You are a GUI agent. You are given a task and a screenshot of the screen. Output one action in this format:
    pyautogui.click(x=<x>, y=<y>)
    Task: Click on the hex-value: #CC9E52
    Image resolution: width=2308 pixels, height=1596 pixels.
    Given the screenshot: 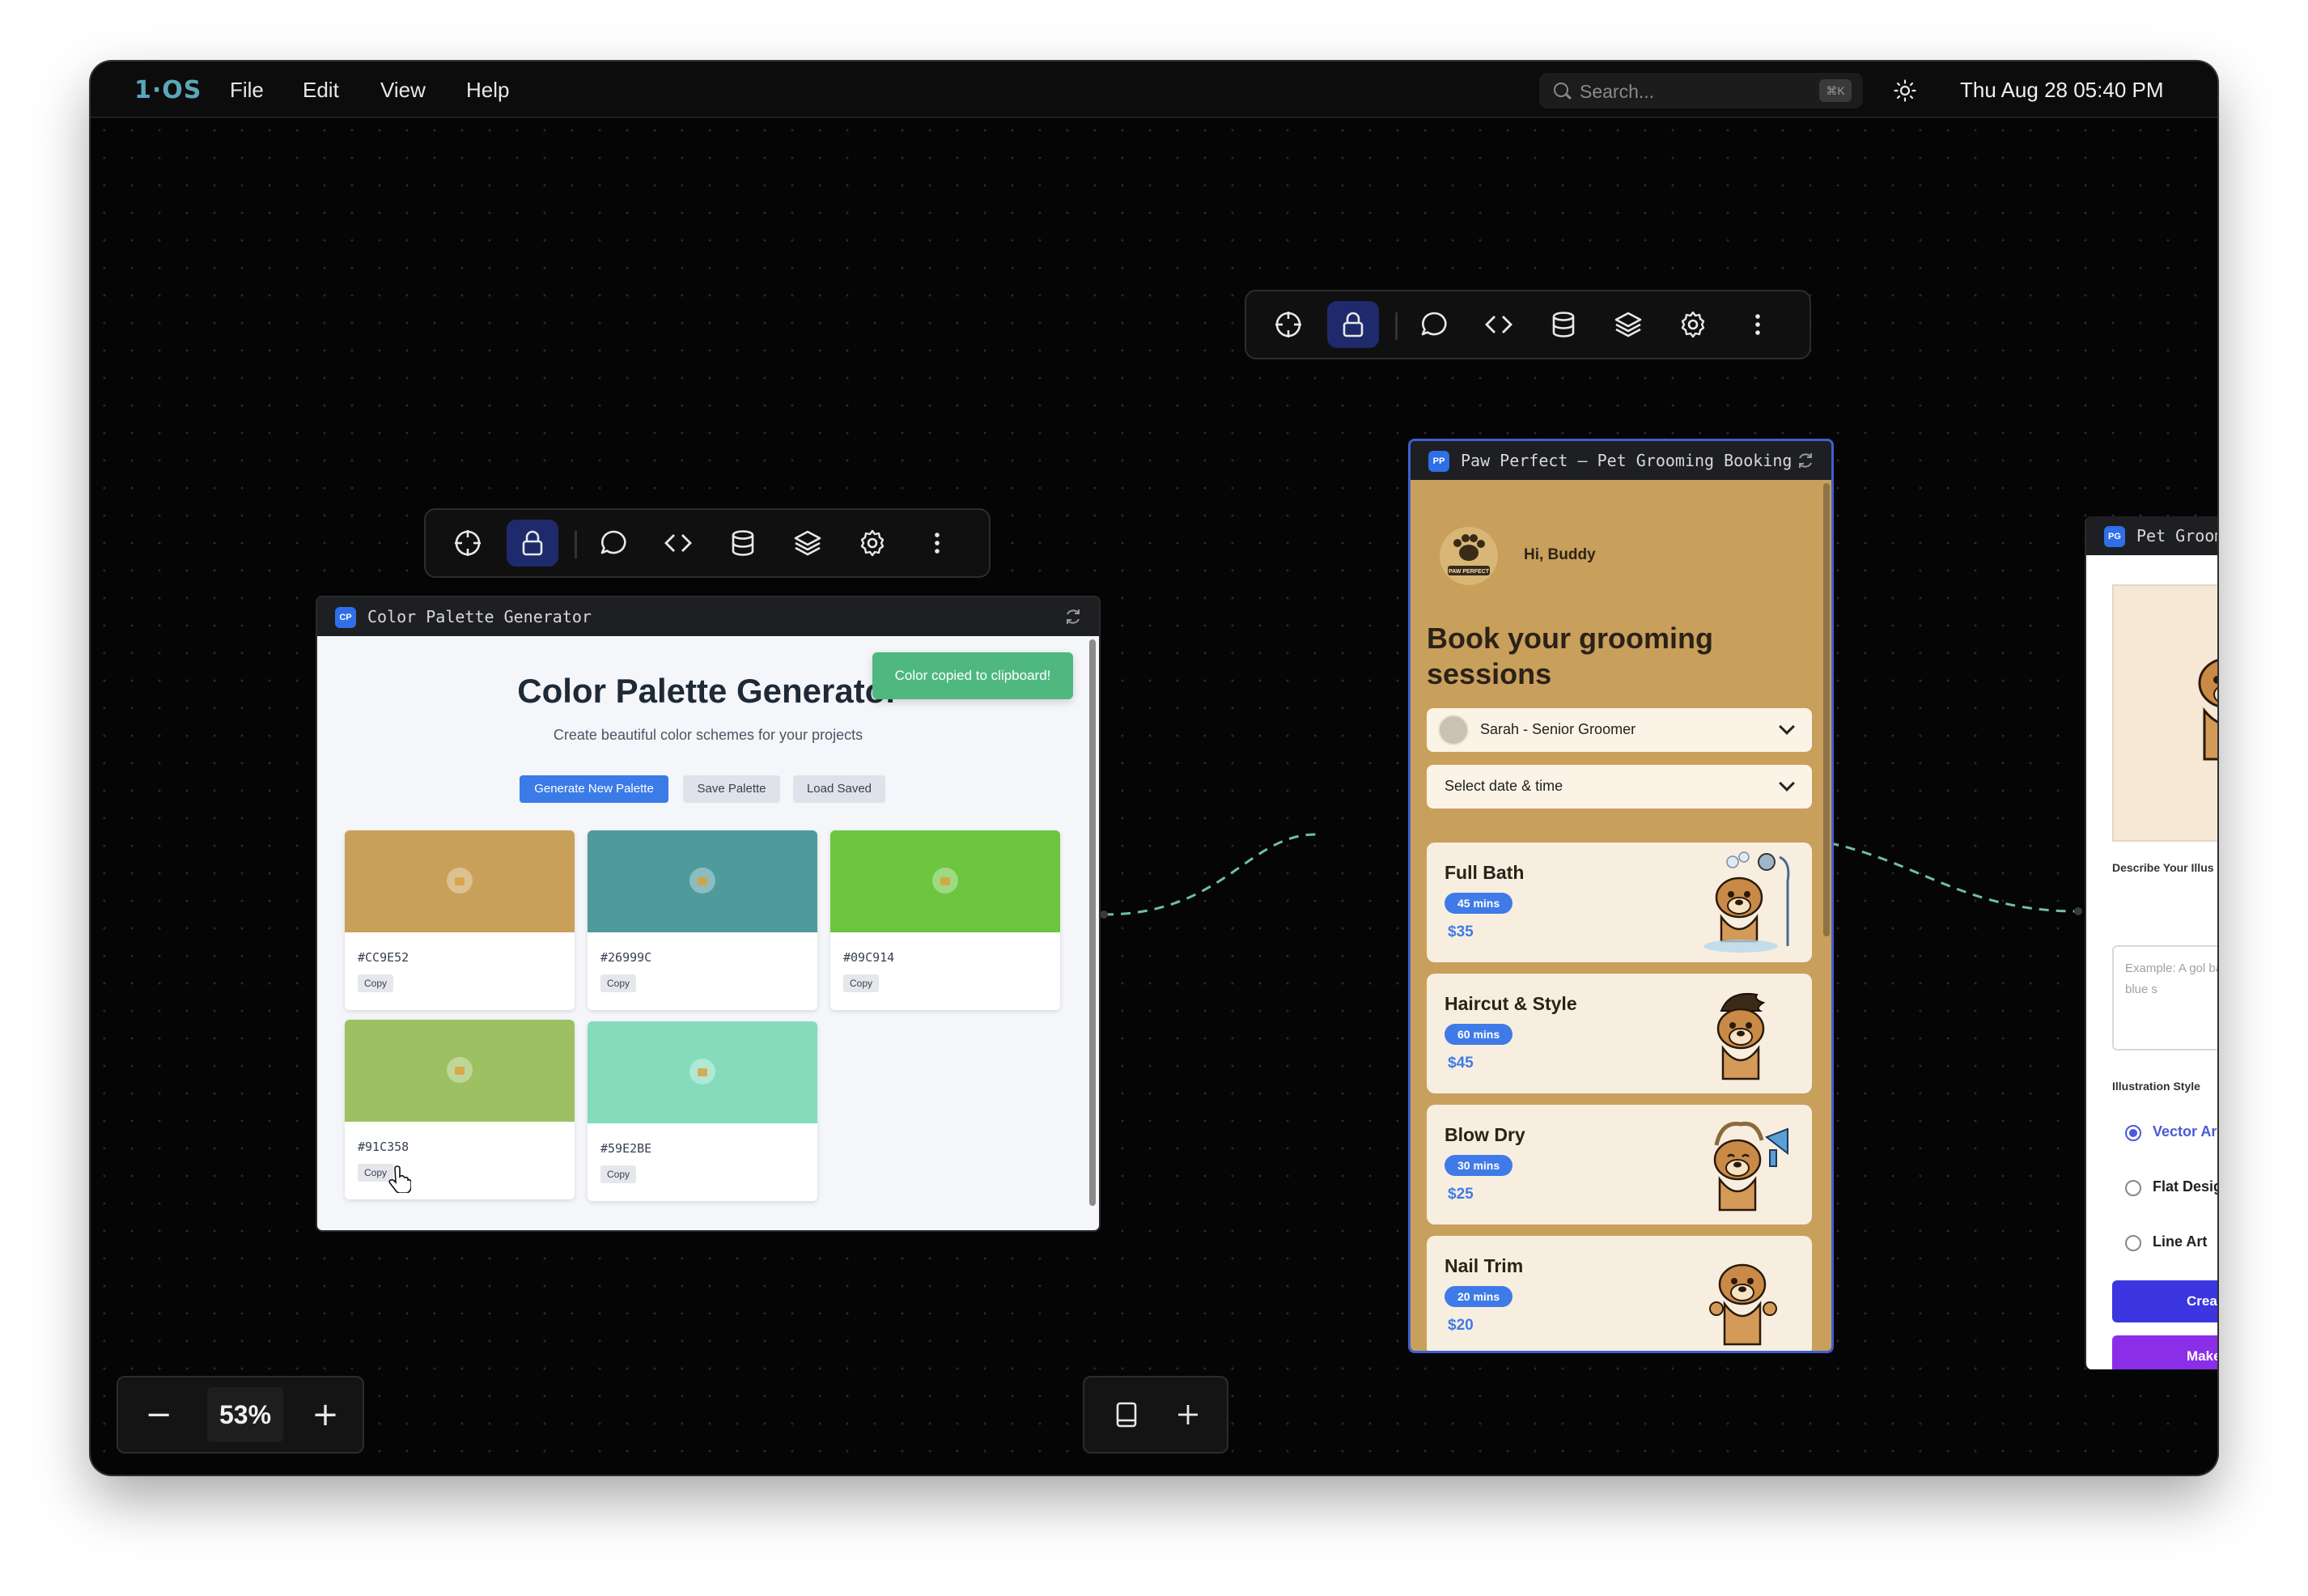 What is the action you would take?
    pyautogui.click(x=383, y=957)
    